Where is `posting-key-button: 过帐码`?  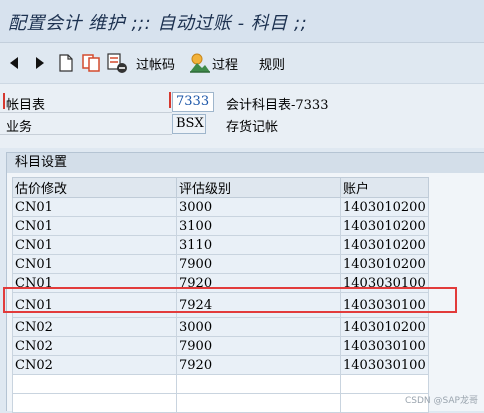
posting-key-button: 过帐码 is located at coordinates (155, 63).